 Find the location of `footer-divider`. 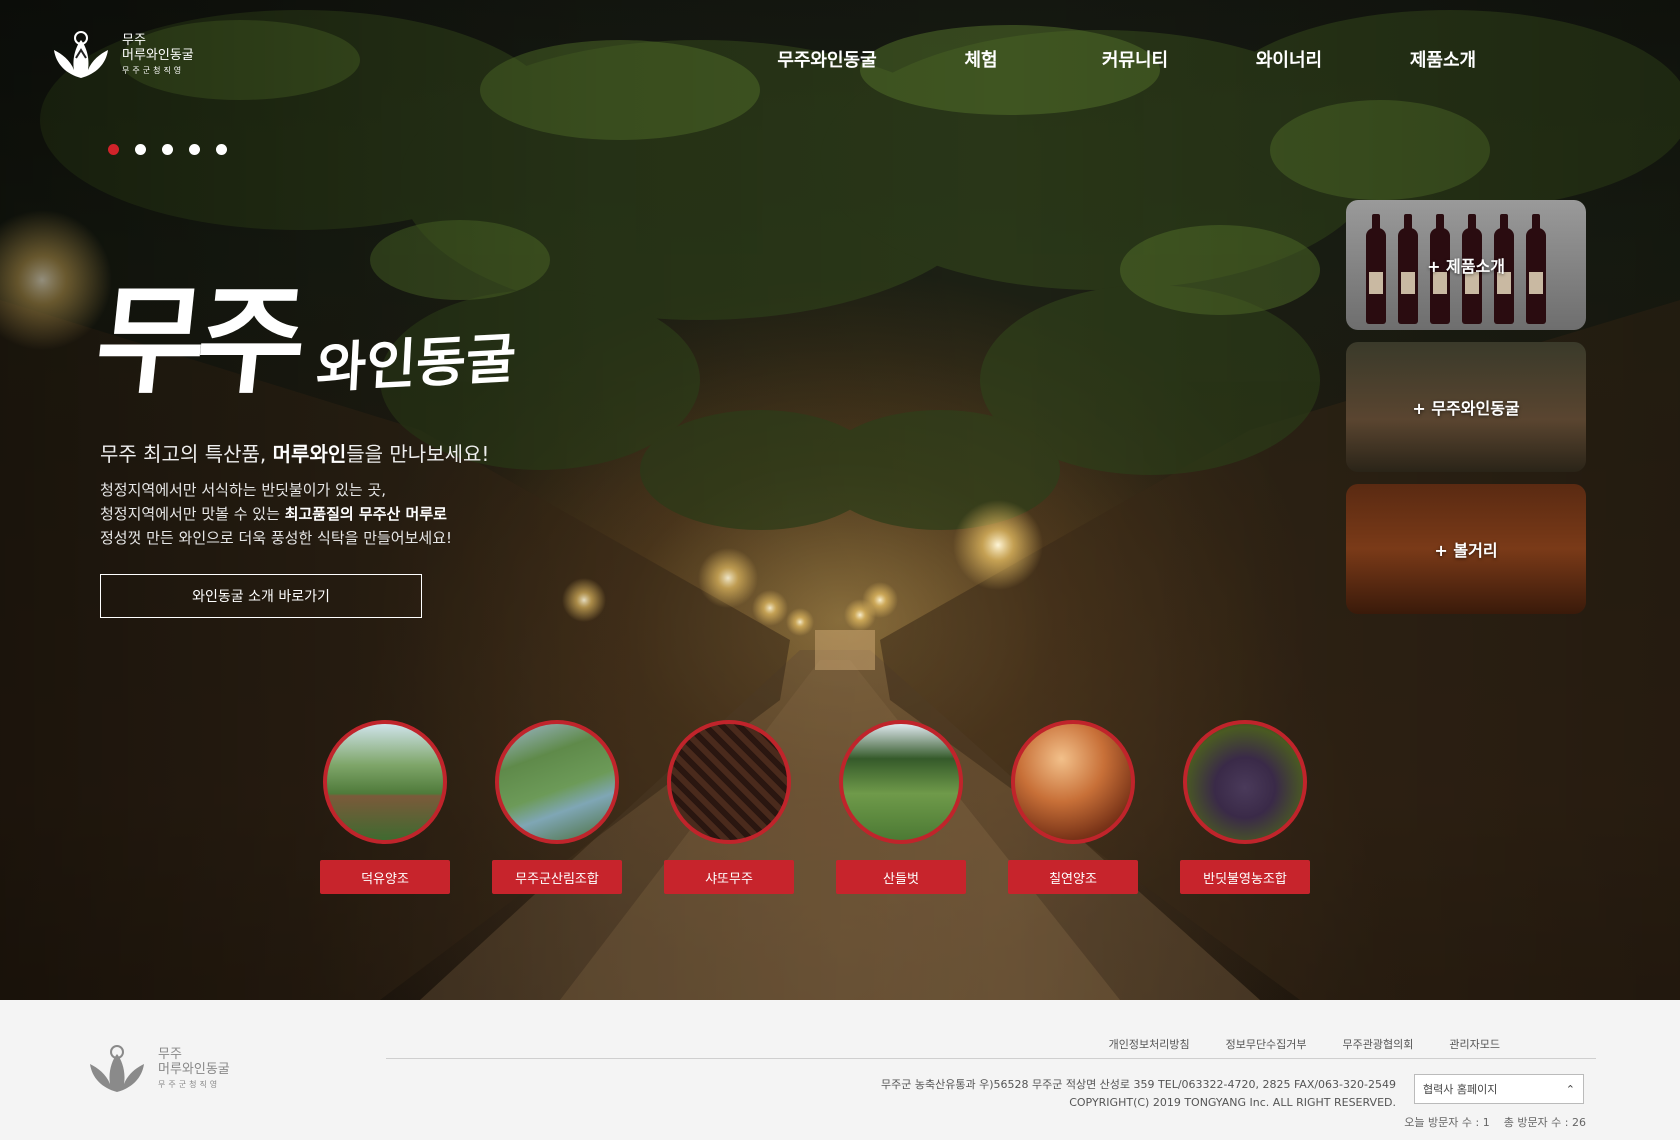

footer-divider is located at coordinates (991, 1058).